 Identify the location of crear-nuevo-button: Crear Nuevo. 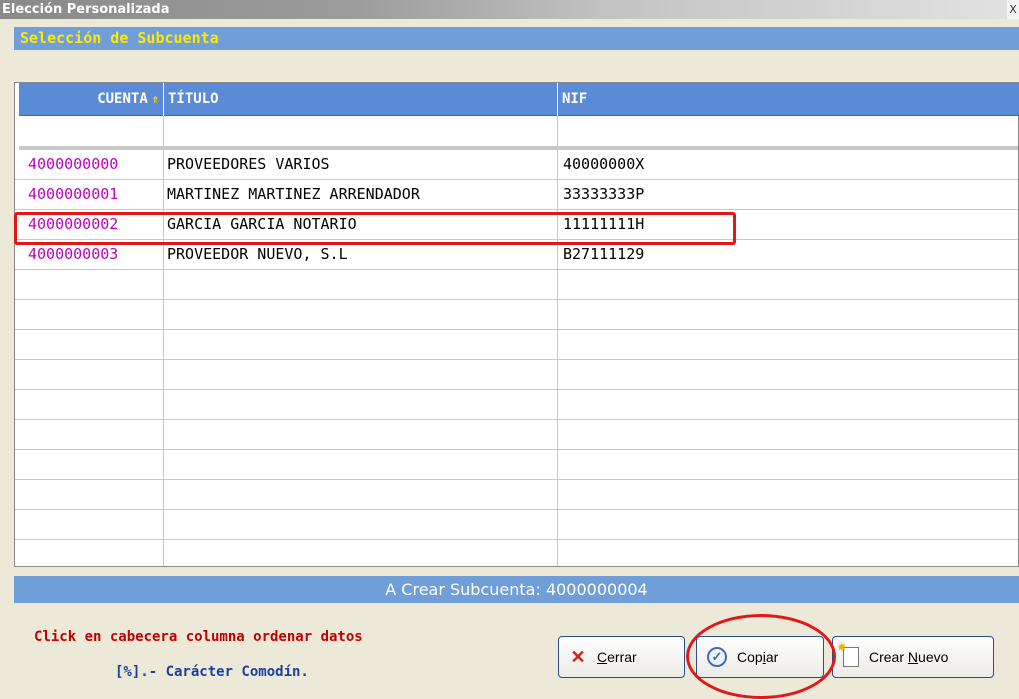
(913, 657).